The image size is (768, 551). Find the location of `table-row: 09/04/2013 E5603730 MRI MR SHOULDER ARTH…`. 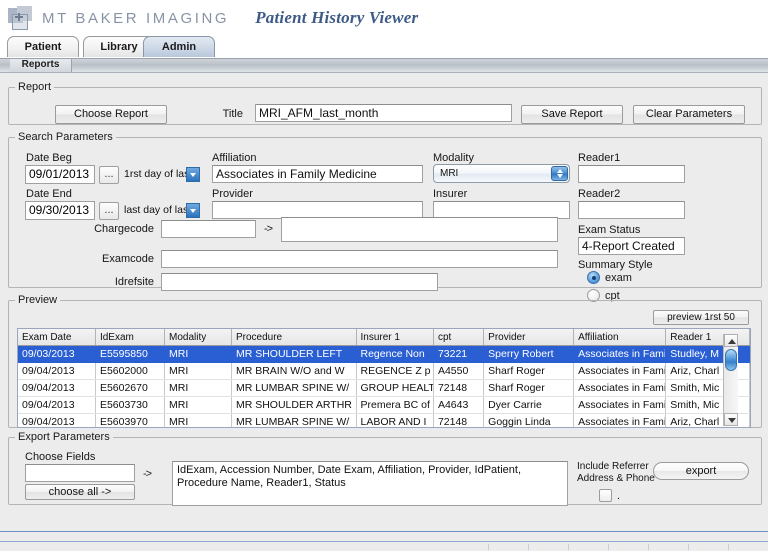

table-row: 09/04/2013 E5603730 MRI MR SHOULDER ARTH… is located at coordinates (384, 405).